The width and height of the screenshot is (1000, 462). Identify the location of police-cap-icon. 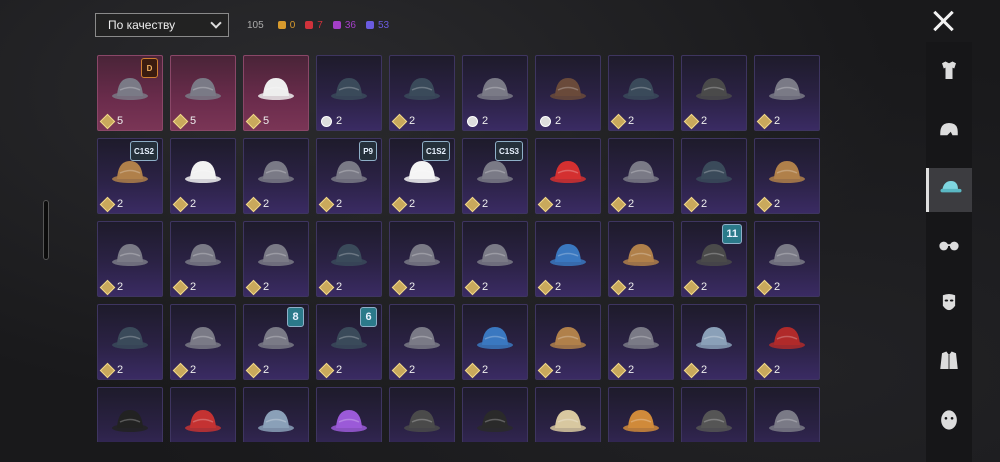
(495, 419).